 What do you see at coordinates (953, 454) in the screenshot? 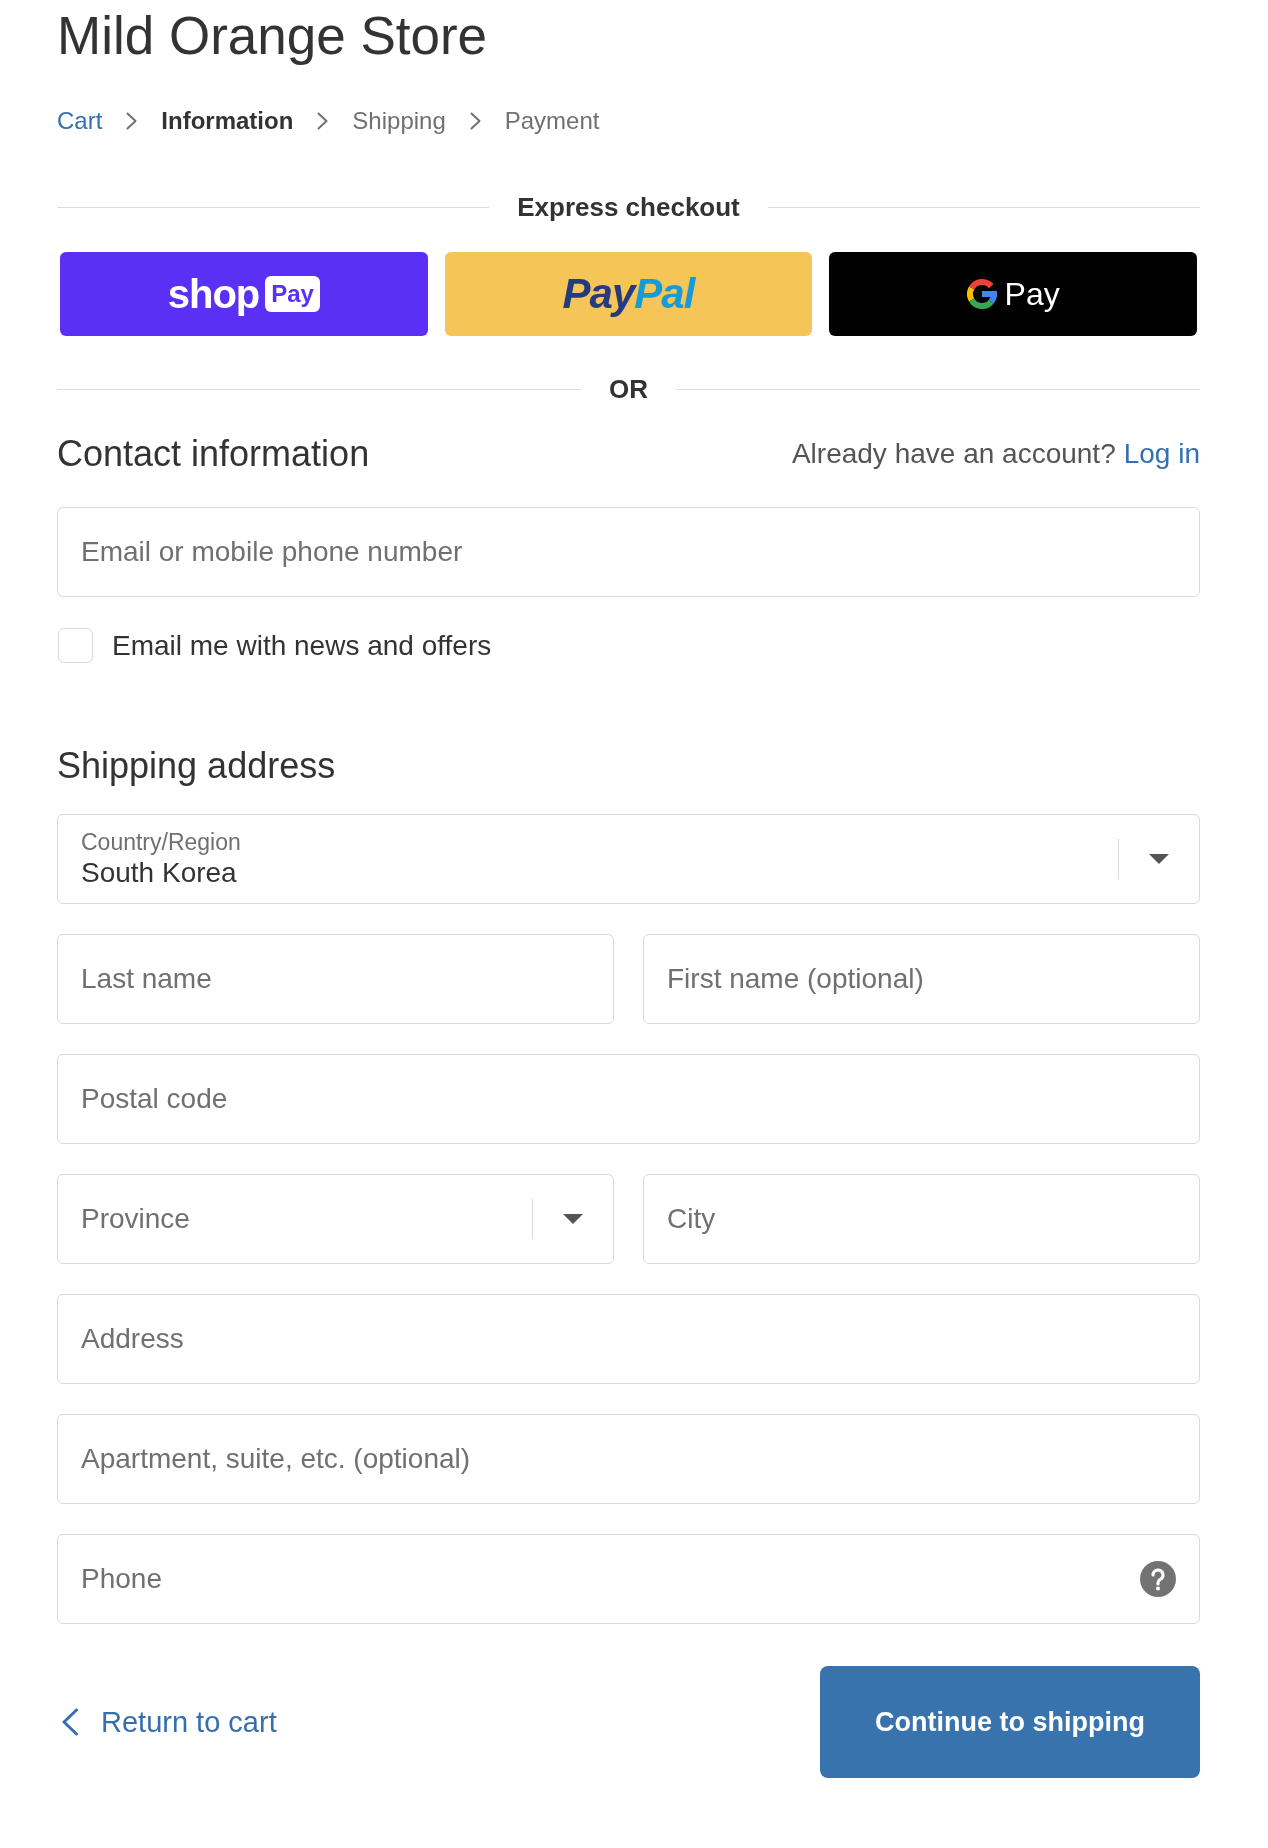
I see `account-prompt: Already have an account?` at bounding box center [953, 454].